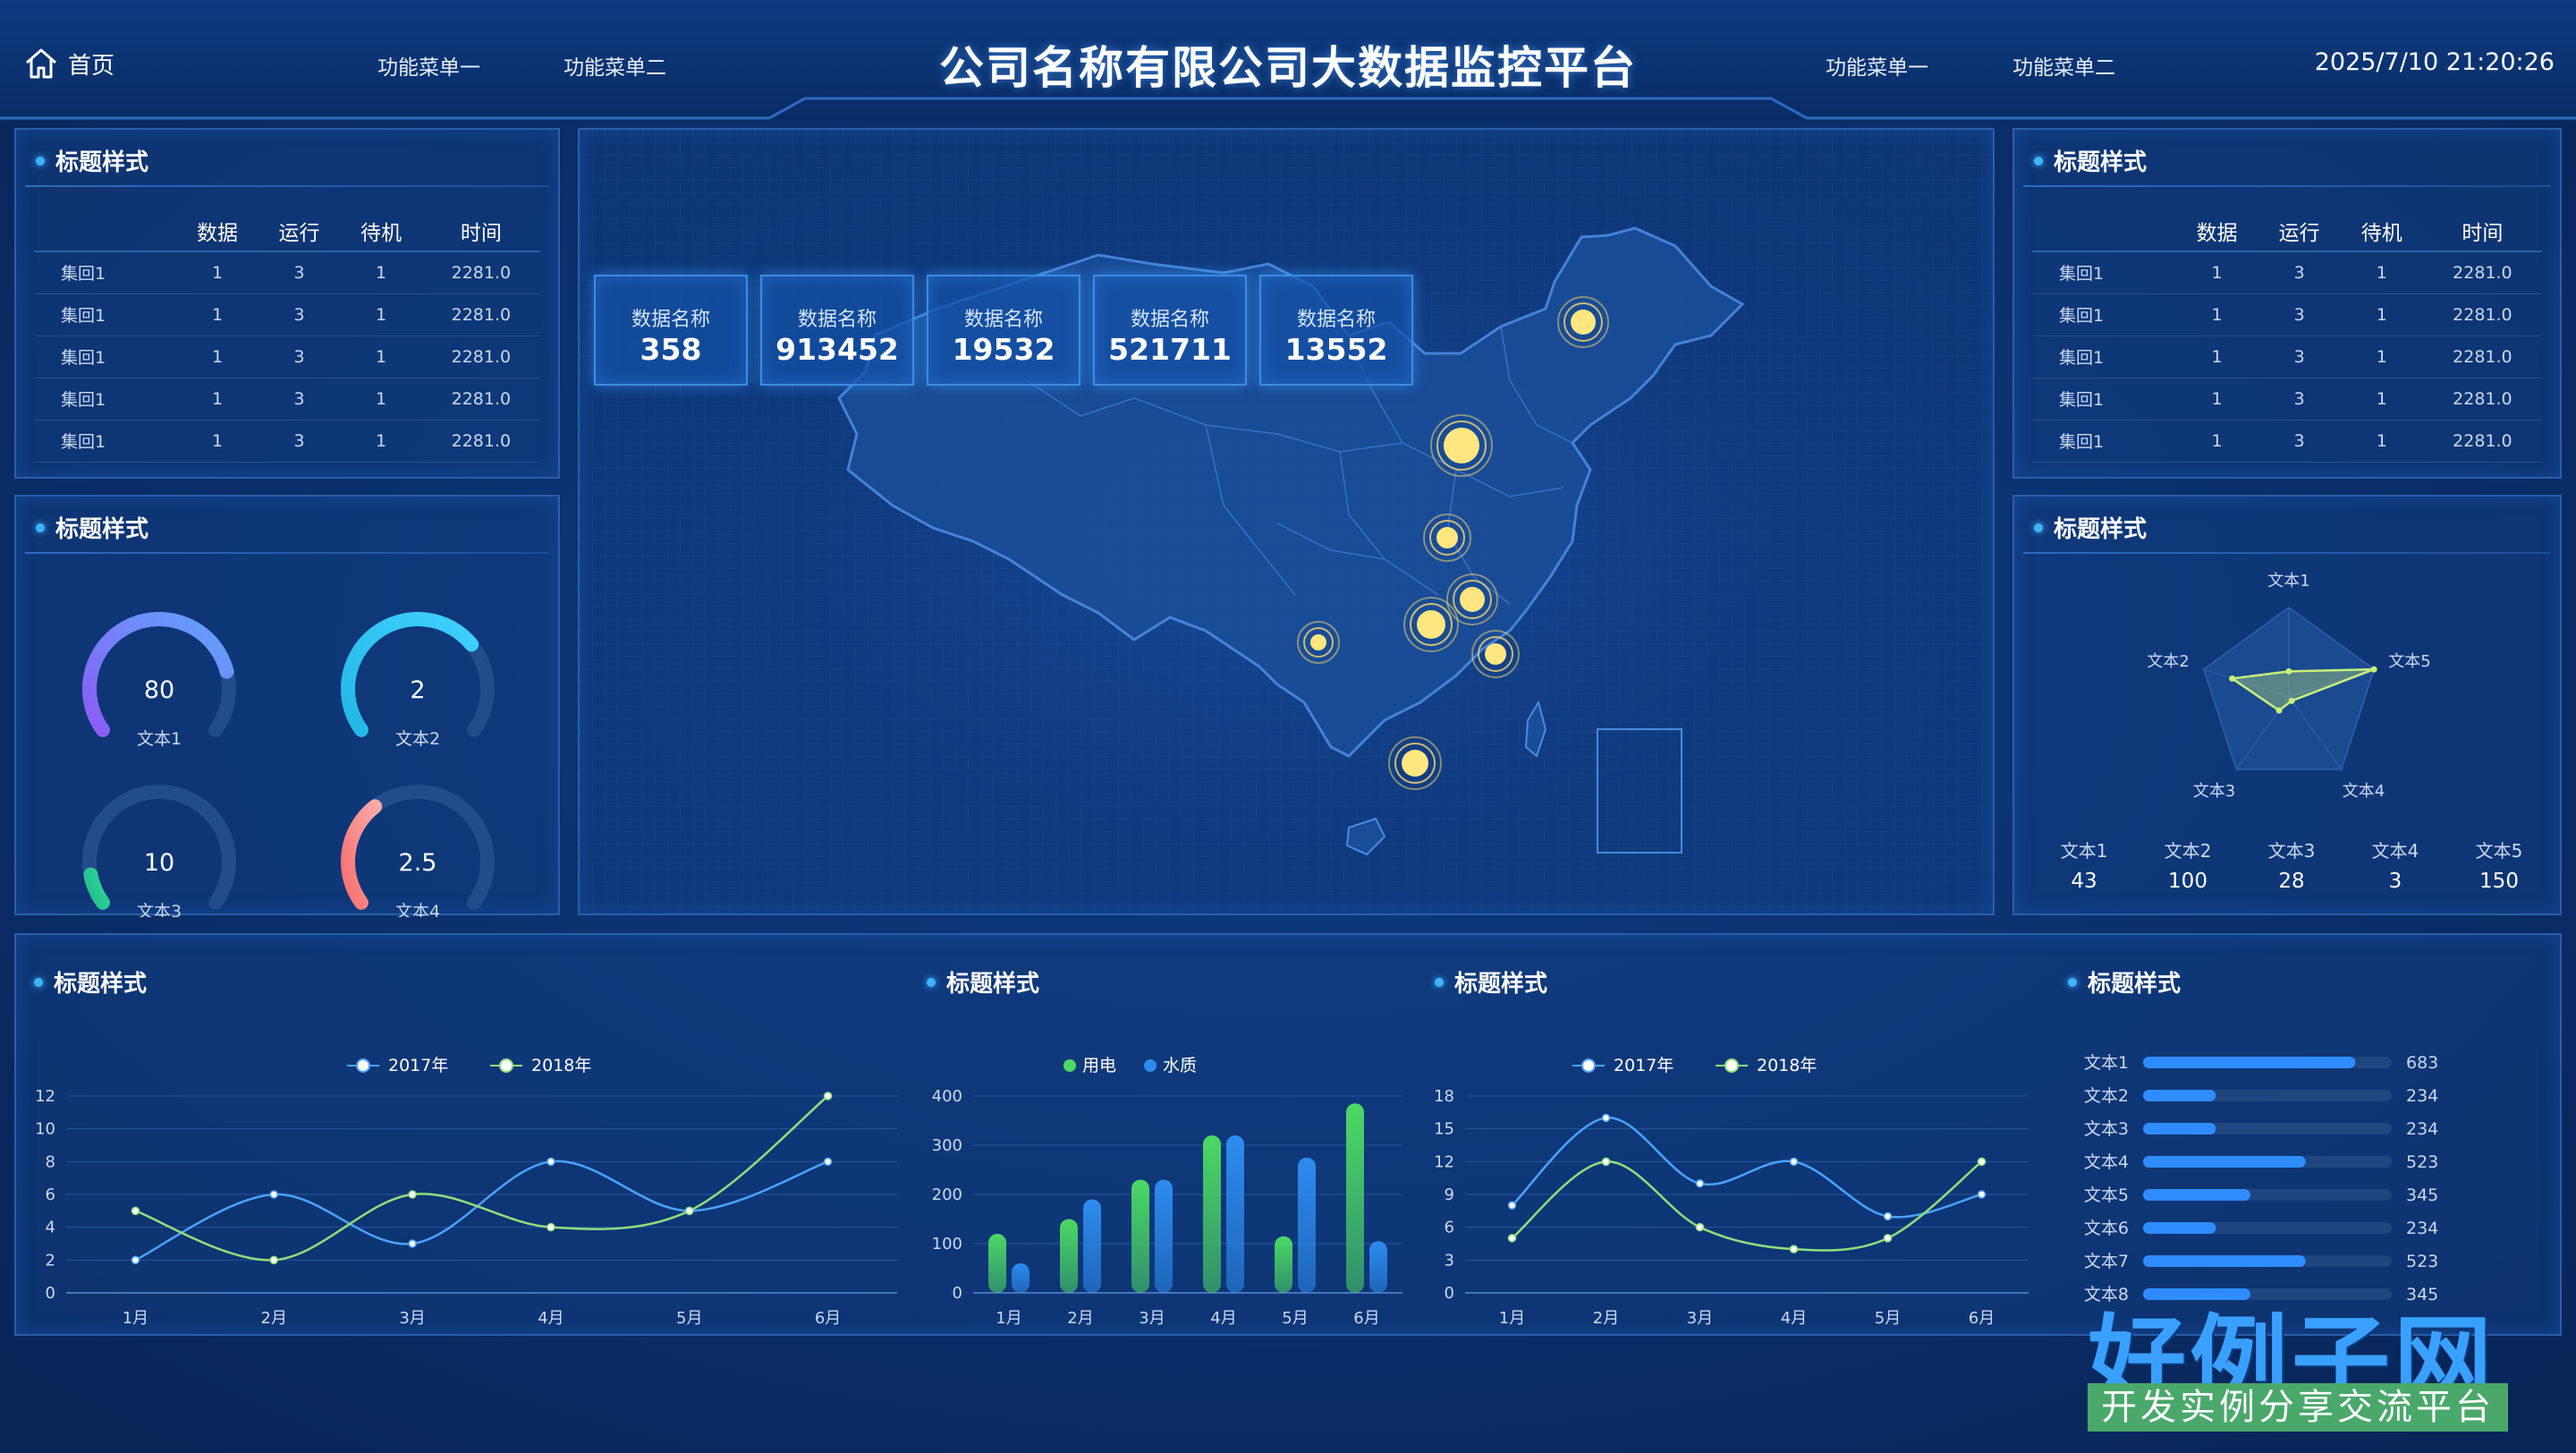 The height and width of the screenshot is (1453, 2576). Describe the element at coordinates (1170, 349) in the screenshot. I see `stat-value: 521711` at that location.